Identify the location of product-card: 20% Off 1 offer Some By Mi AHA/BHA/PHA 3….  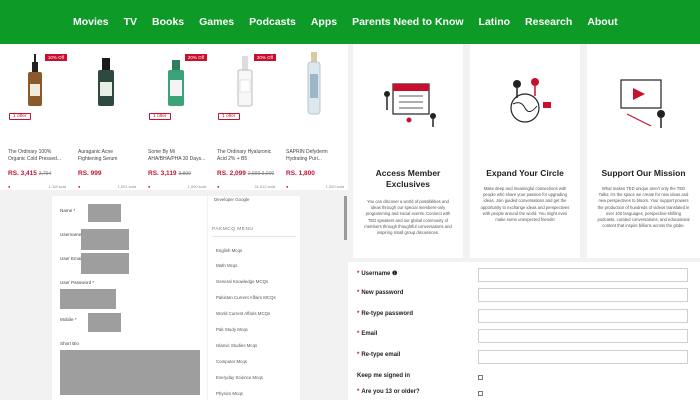
(176, 119).